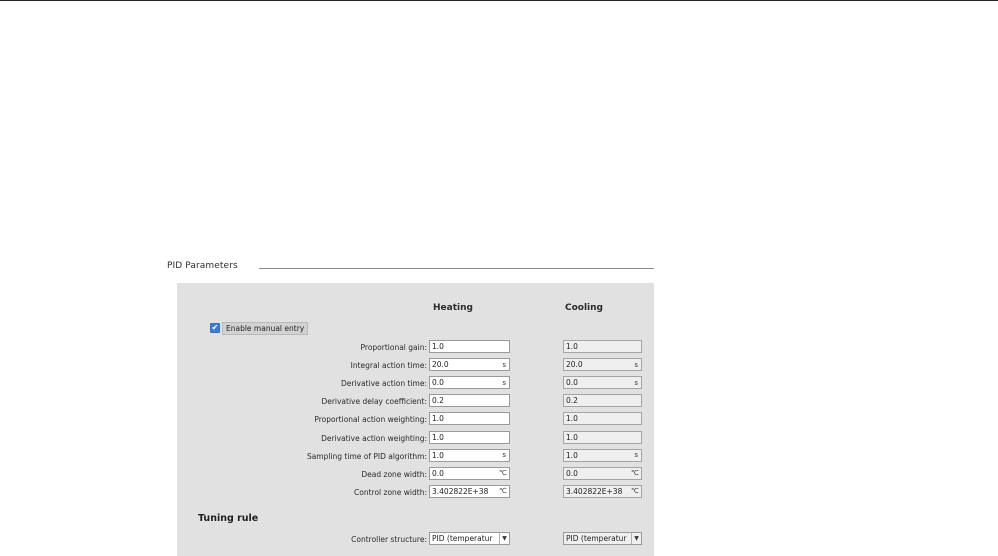  Describe the element at coordinates (469, 401) in the screenshot. I see `heating-value-field: 0.2` at that location.